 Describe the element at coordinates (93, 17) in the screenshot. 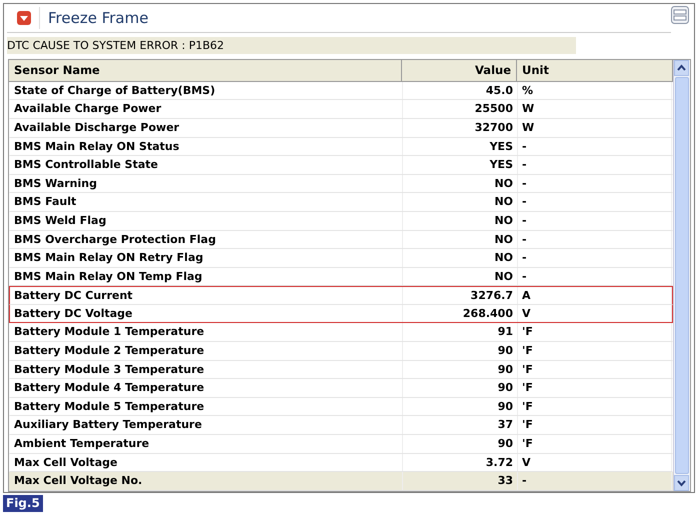

I see `panel-title: Freeze Frame` at that location.